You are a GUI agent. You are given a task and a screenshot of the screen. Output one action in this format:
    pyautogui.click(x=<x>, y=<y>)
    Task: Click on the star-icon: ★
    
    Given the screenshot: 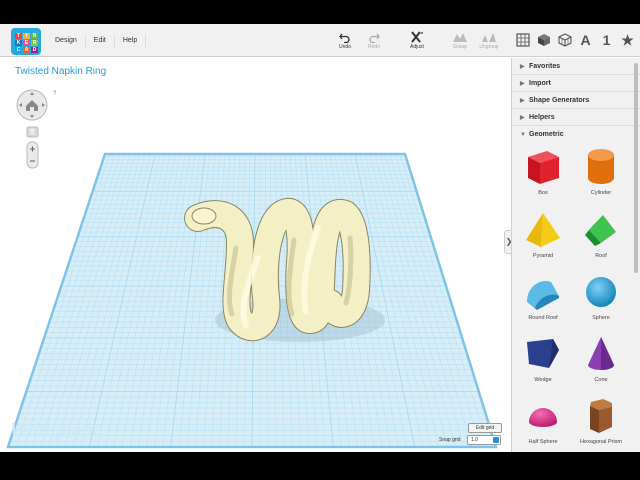 What is the action you would take?
    pyautogui.click(x=627, y=39)
    